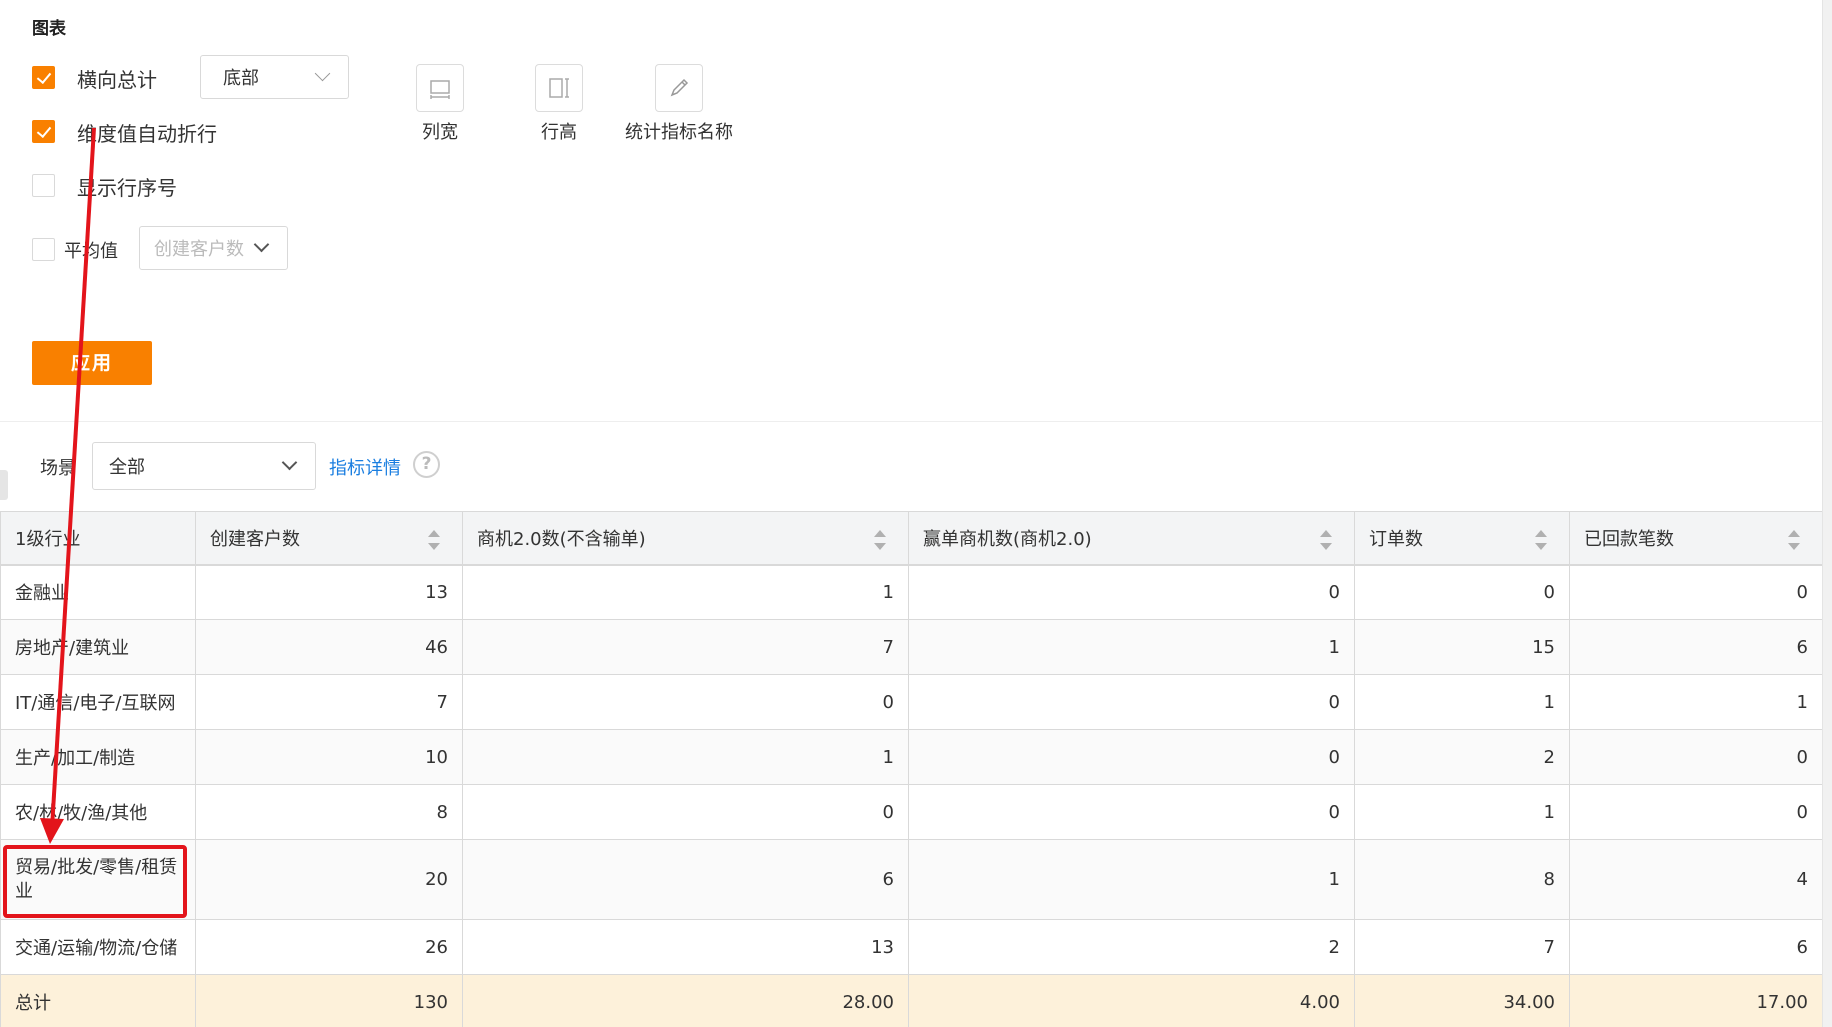  What do you see at coordinates (1629, 539) in the screenshot?
I see `column-header-label: 已回款笔数` at bounding box center [1629, 539].